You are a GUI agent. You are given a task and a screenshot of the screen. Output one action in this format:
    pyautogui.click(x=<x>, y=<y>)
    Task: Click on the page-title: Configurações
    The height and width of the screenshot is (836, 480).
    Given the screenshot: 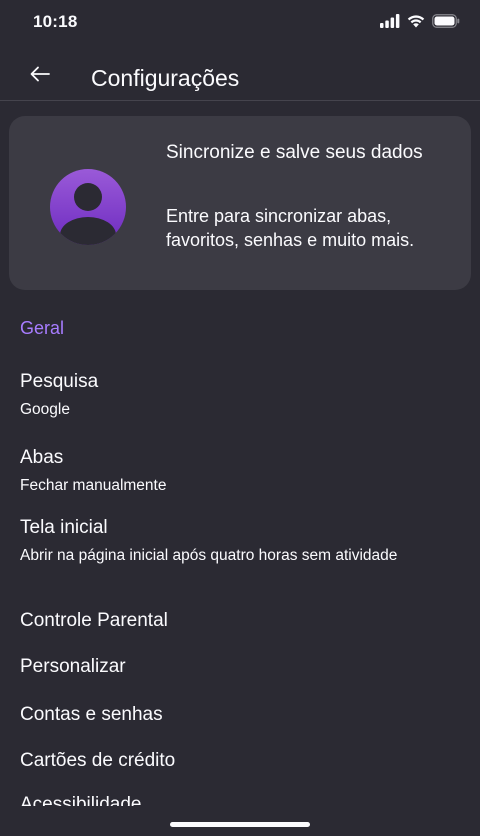 What is the action you would take?
    pyautogui.click(x=165, y=78)
    